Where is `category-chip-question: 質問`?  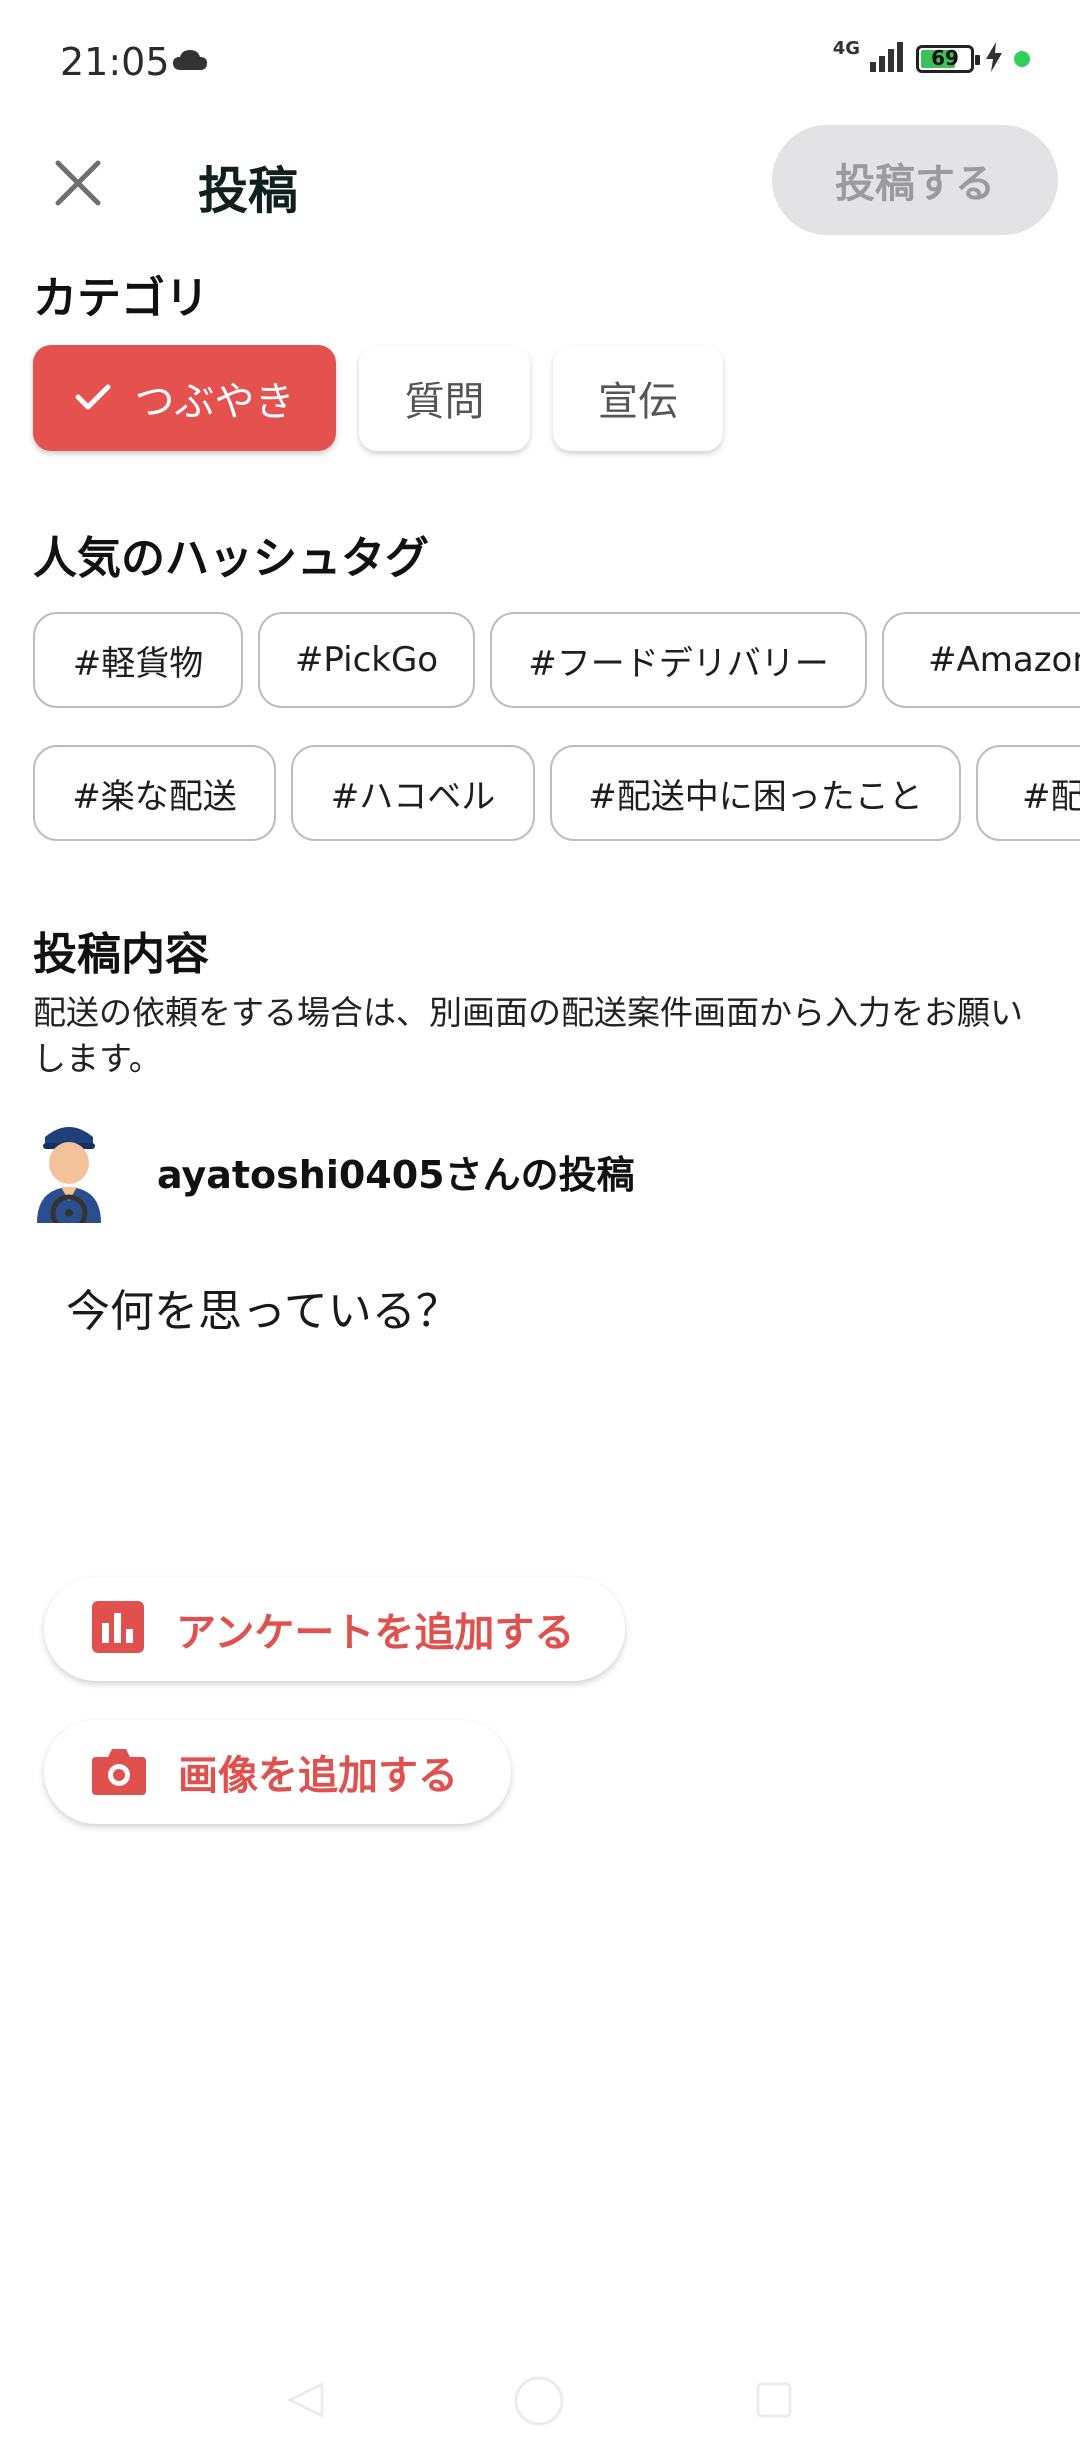 category-chip-question: 質問 is located at coordinates (444, 398).